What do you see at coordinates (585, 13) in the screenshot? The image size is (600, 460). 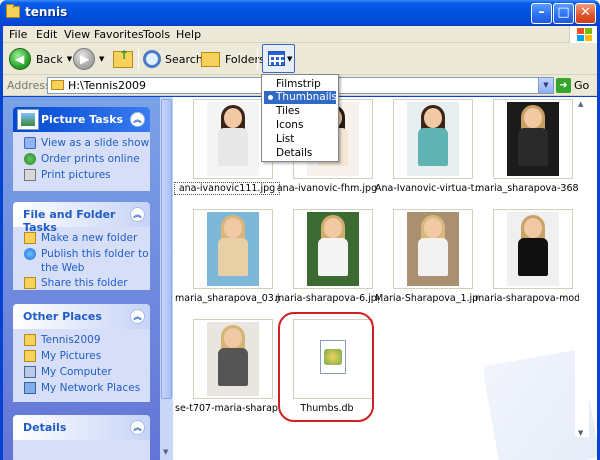 I see `close-button: ✕` at bounding box center [585, 13].